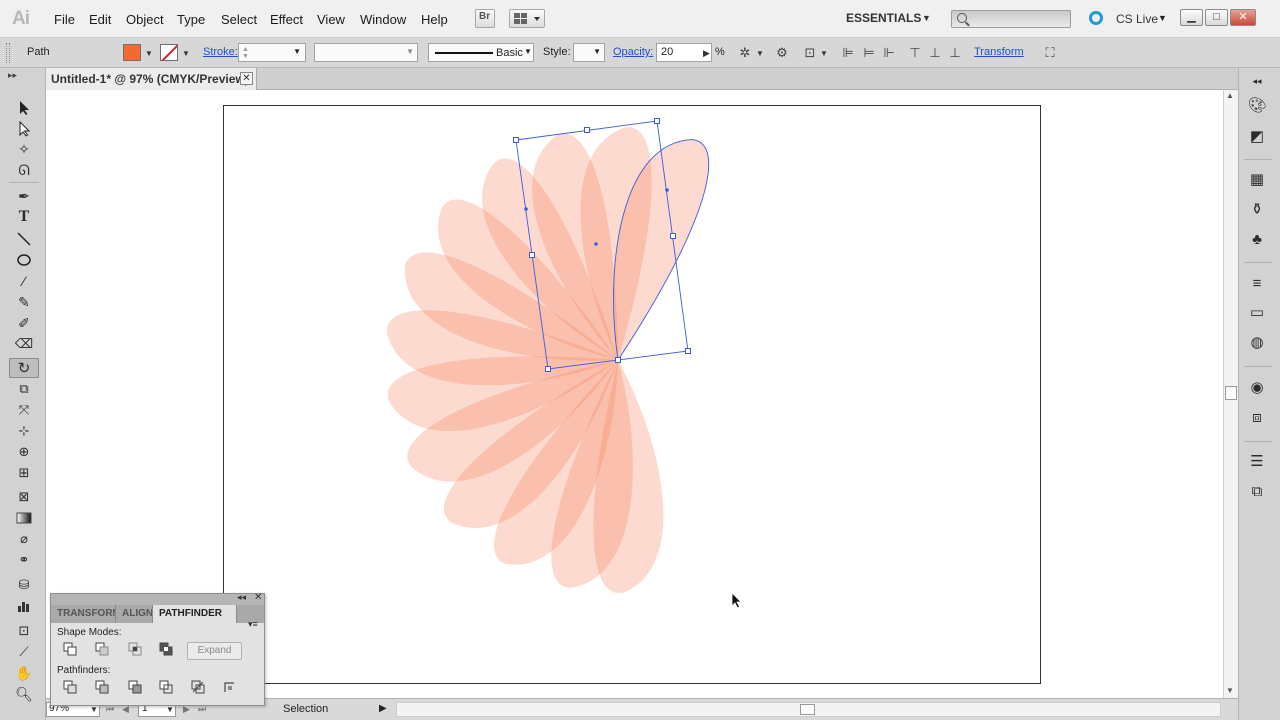 The height and width of the screenshot is (720, 1280). I want to click on crop-button, so click(167, 687).